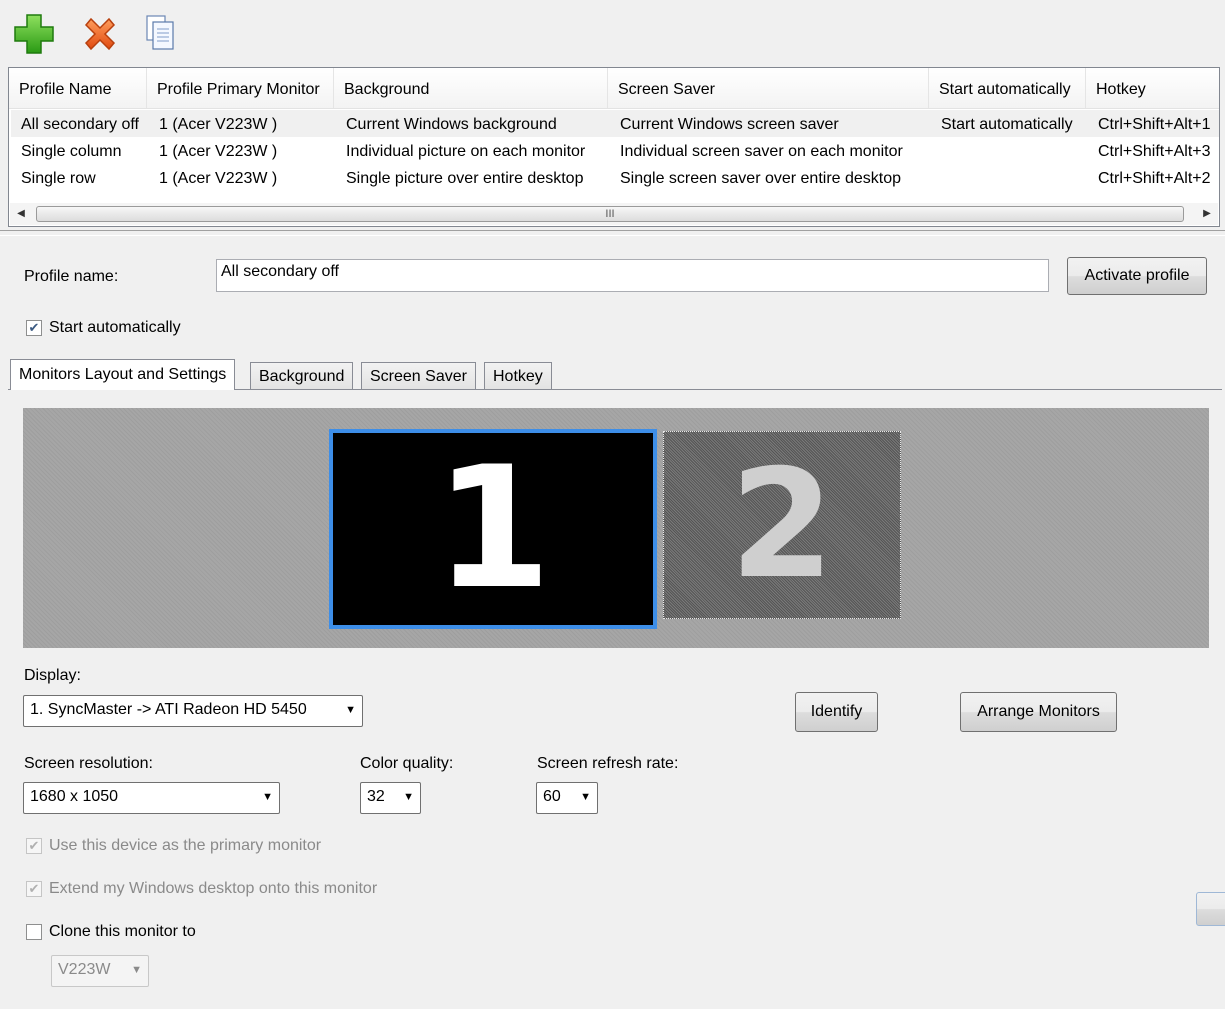 The image size is (1225, 1009). What do you see at coordinates (552, 796) in the screenshot?
I see `screen-refresh-rate-value: 60` at bounding box center [552, 796].